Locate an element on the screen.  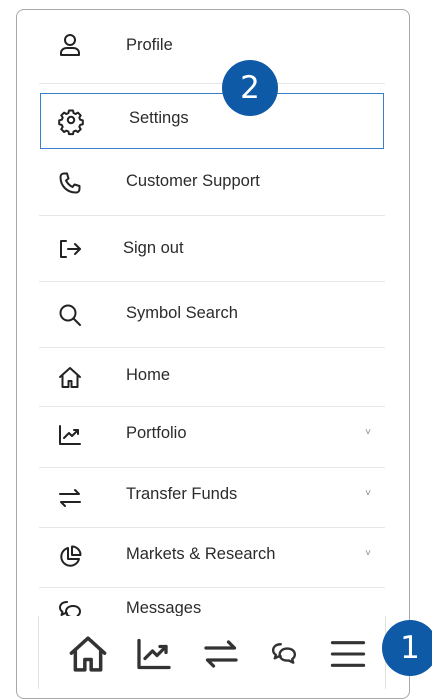
menu-item-label: Sign out is located at coordinates (153, 248).